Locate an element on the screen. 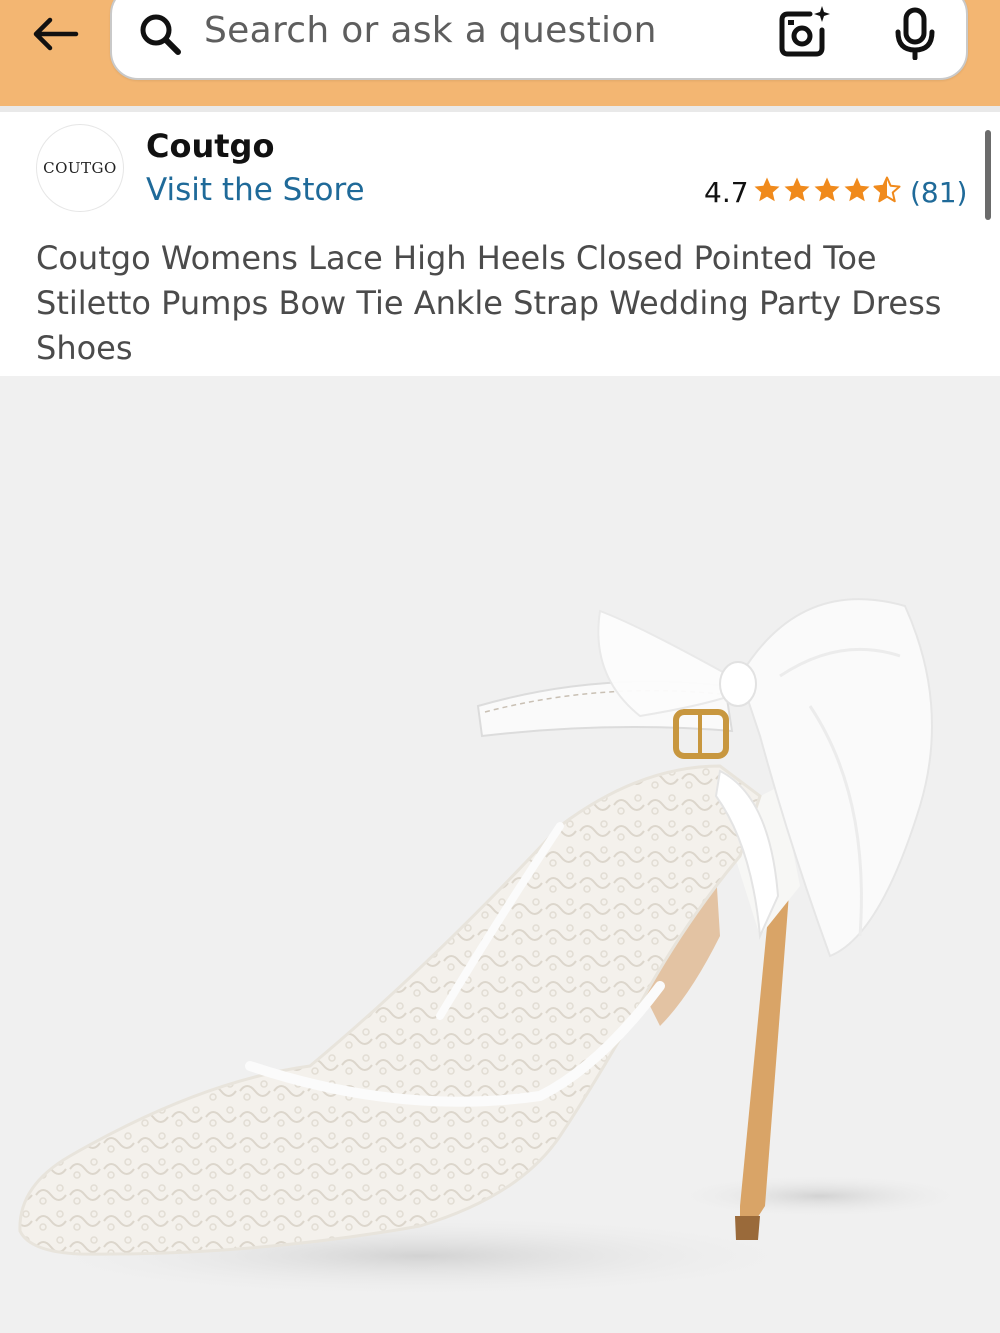 The image size is (1000, 1333). star-rating is located at coordinates (827, 192).